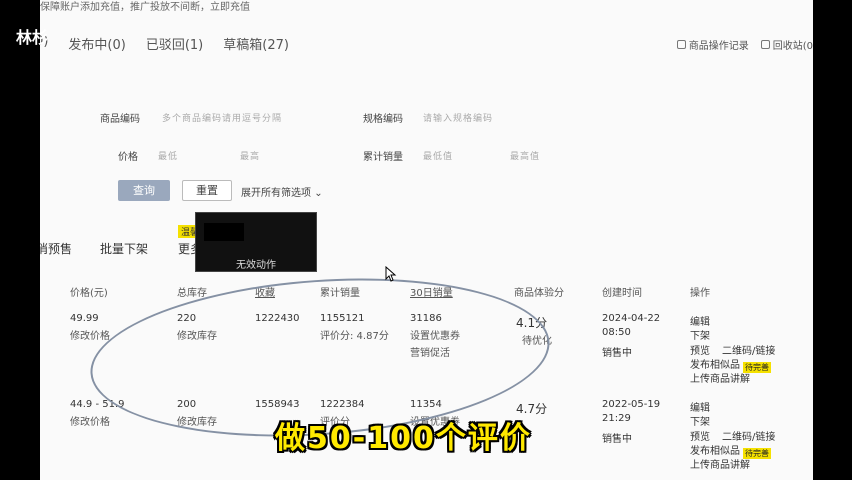  I want to click on tooltip-popup: 无效动作, so click(256, 242).